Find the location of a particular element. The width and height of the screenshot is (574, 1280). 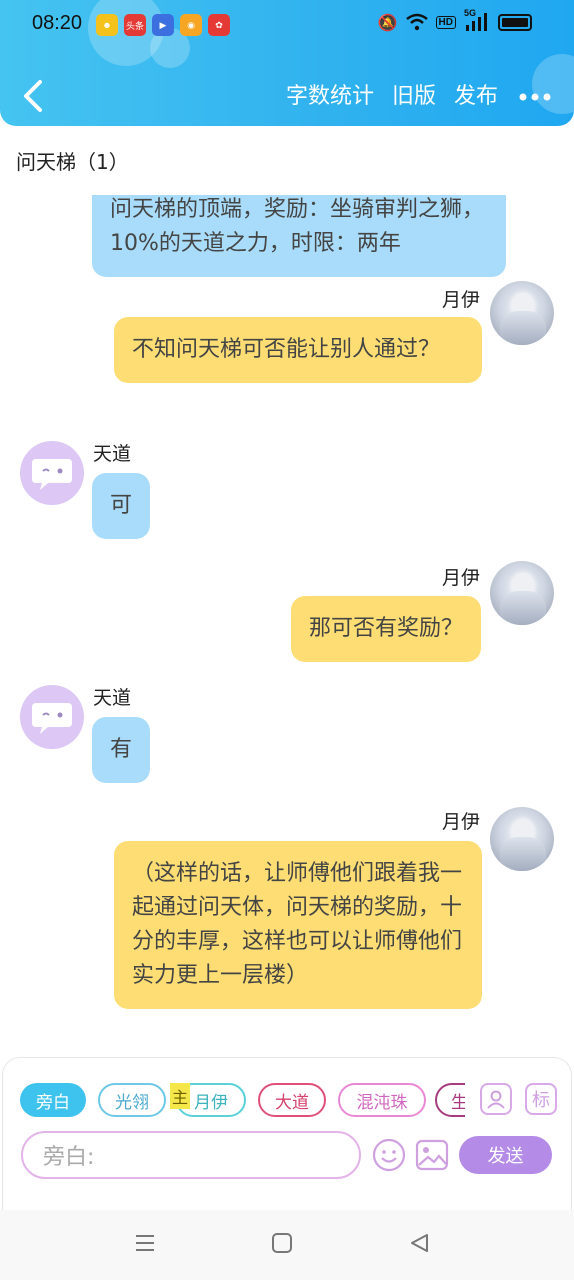

message-right: 月伊 不知问天梯可否能让别人通过？ is located at coordinates (287, 351).